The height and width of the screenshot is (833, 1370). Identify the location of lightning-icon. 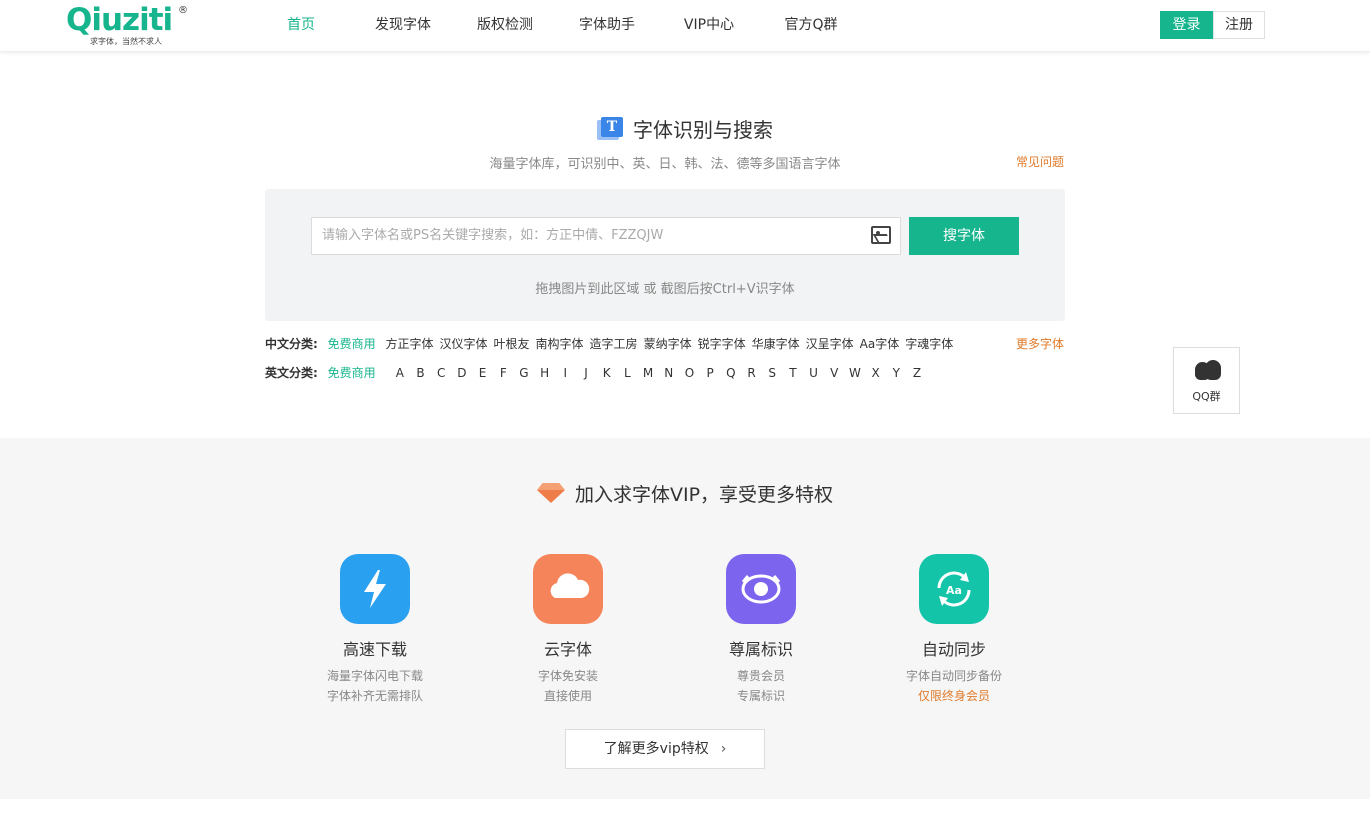
(375, 589).